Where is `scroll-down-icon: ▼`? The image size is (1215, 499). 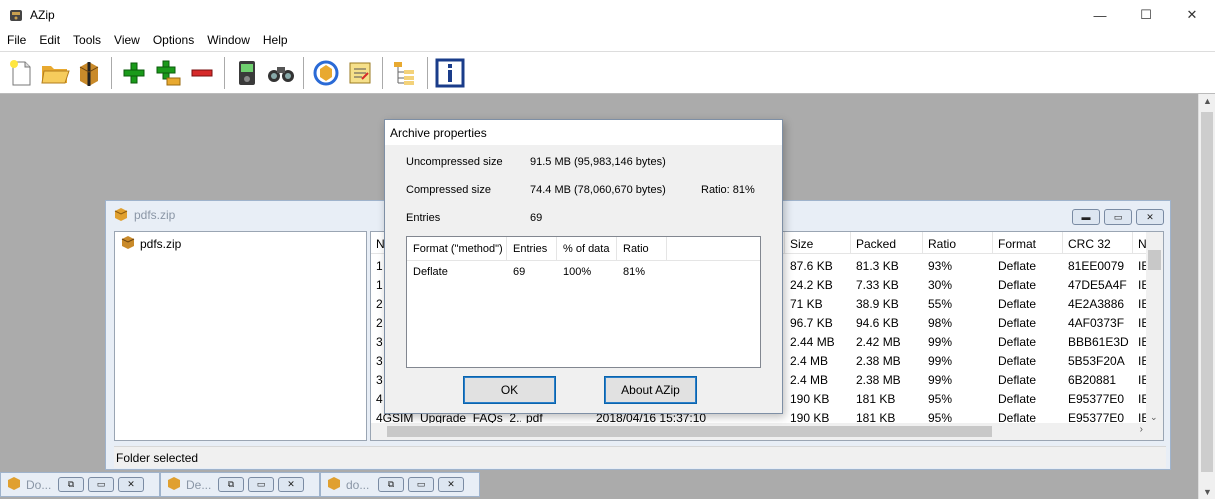
scroll-down-icon: ▼ is located at coordinates (1207, 492).